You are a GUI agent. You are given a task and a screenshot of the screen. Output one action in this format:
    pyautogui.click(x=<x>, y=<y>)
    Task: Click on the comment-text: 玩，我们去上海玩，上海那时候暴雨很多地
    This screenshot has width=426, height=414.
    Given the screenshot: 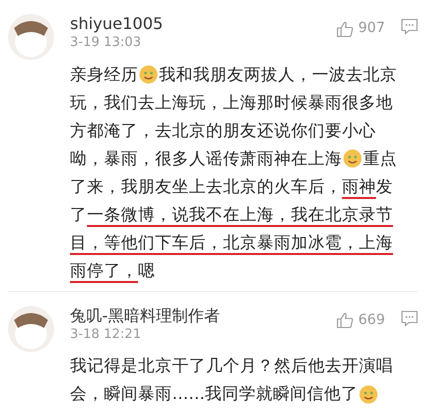 What is the action you would take?
    pyautogui.click(x=231, y=103)
    